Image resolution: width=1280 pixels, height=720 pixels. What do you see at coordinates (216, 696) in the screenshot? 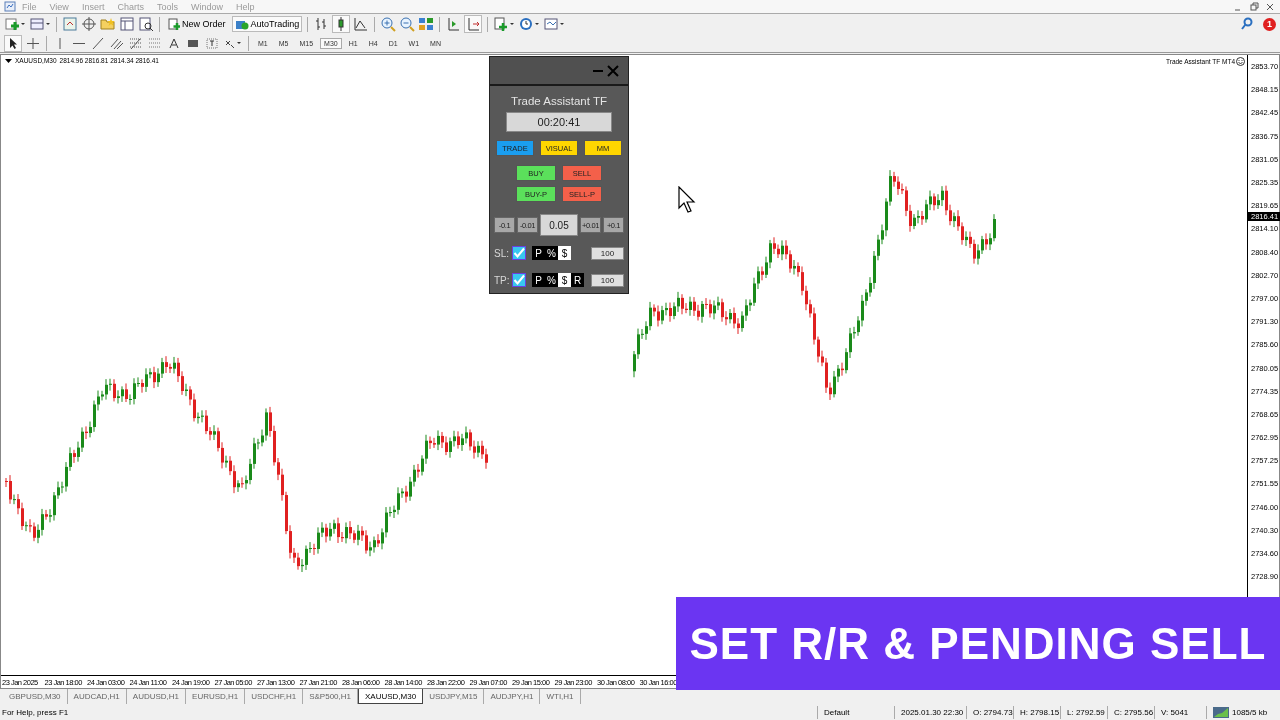
I see `chart-tab: EURUSD,H1` at bounding box center [216, 696].